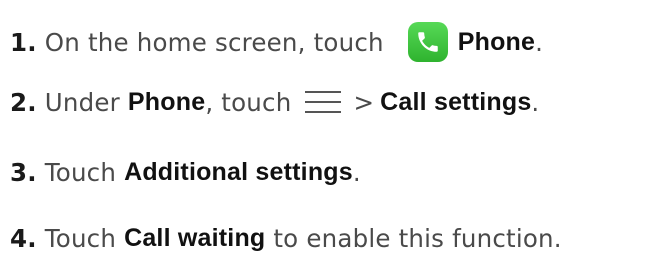 This screenshot has width=646, height=279. I want to click on step-1: 1. On the home screen, touch Phone ., so click(276, 42).